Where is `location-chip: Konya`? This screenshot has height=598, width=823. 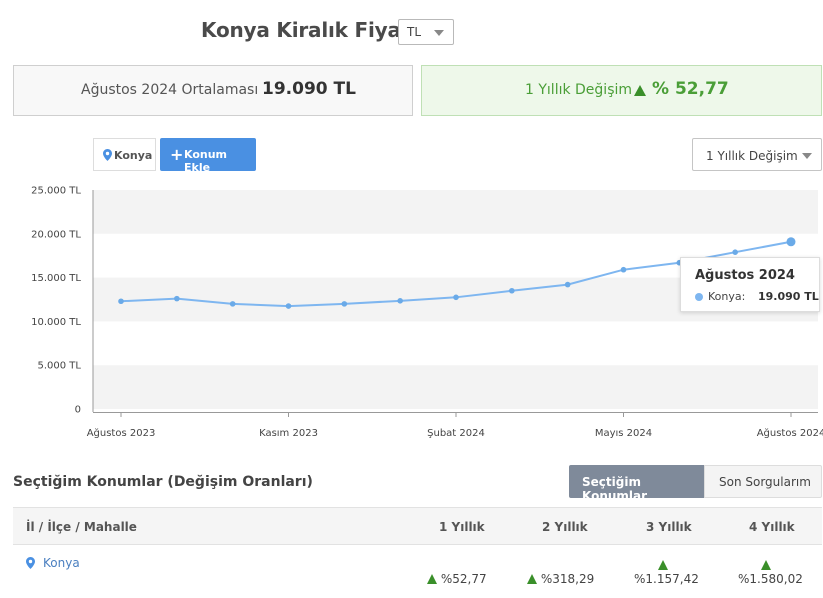 location-chip: Konya is located at coordinates (124, 154).